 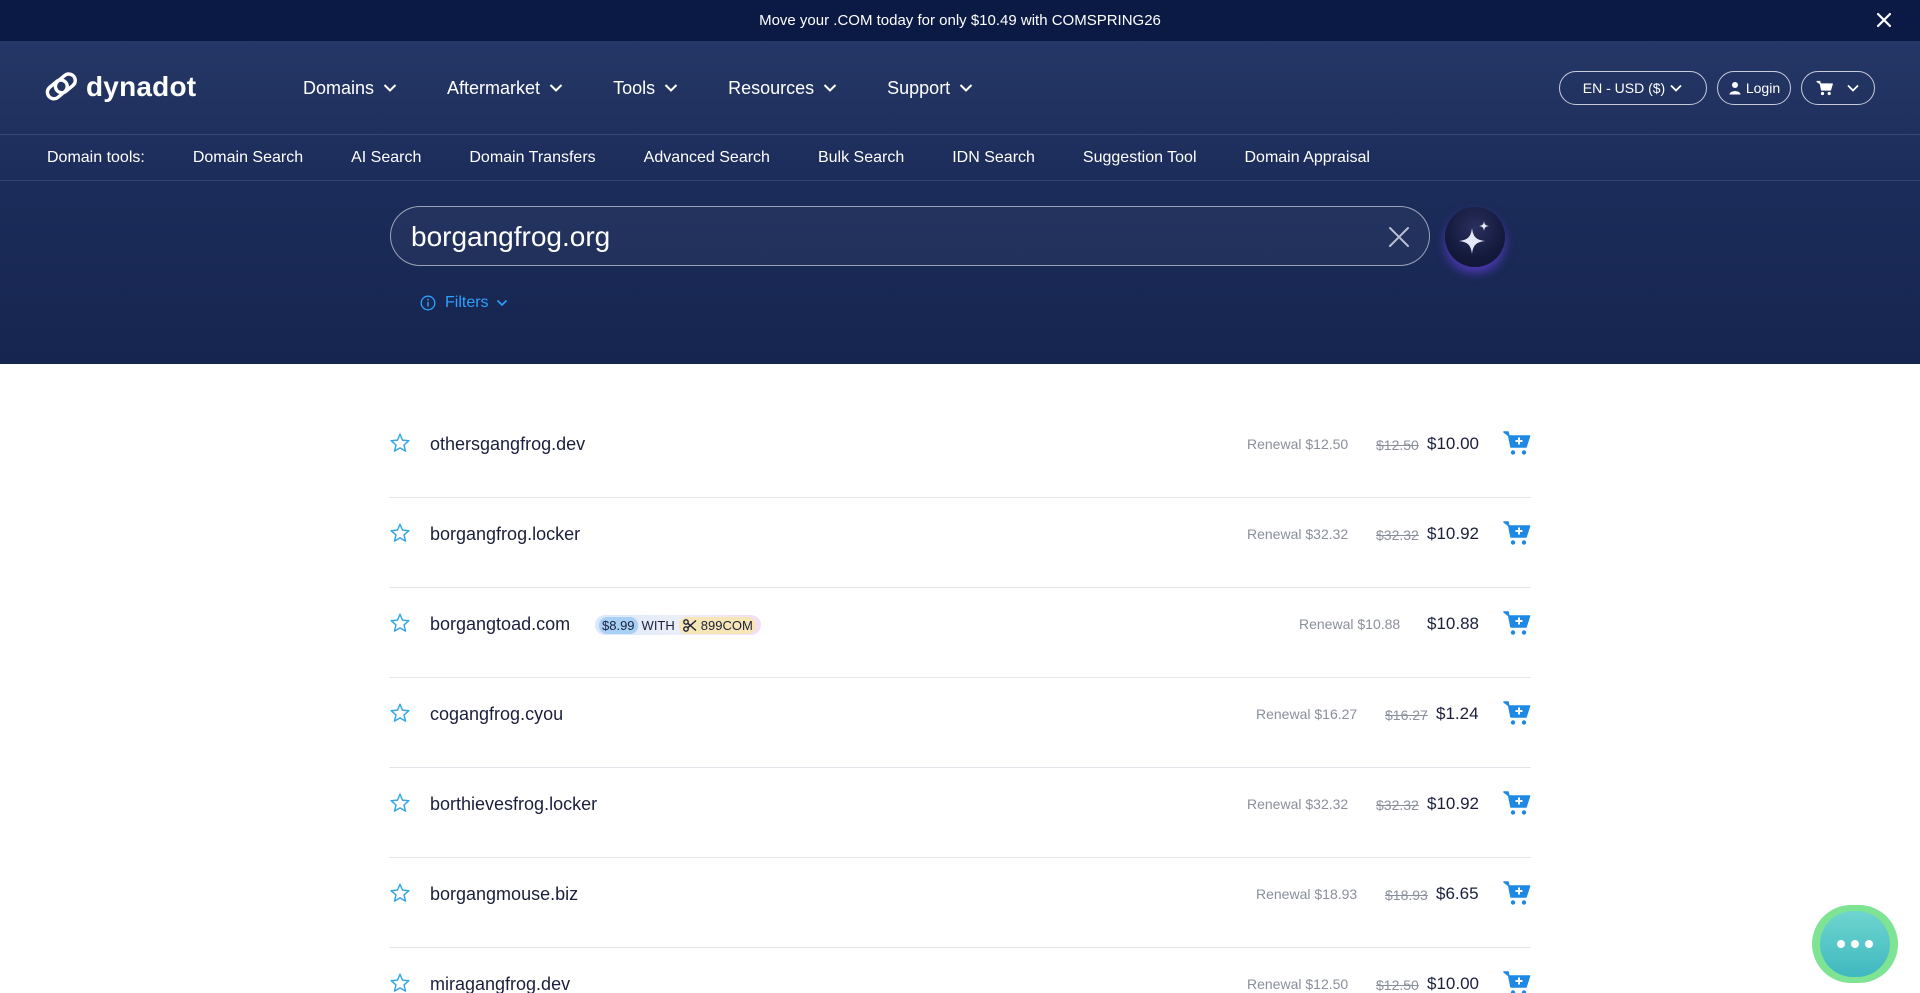 I want to click on filters-toggle: Filters, so click(x=464, y=303).